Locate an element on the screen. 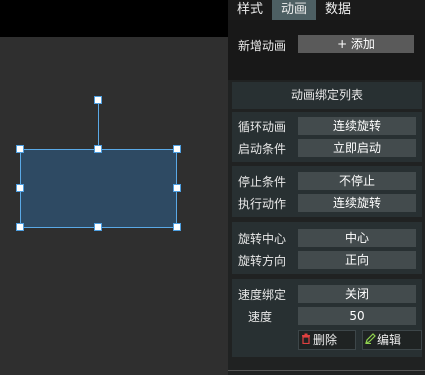  delete-button: 删除 is located at coordinates (327, 340).